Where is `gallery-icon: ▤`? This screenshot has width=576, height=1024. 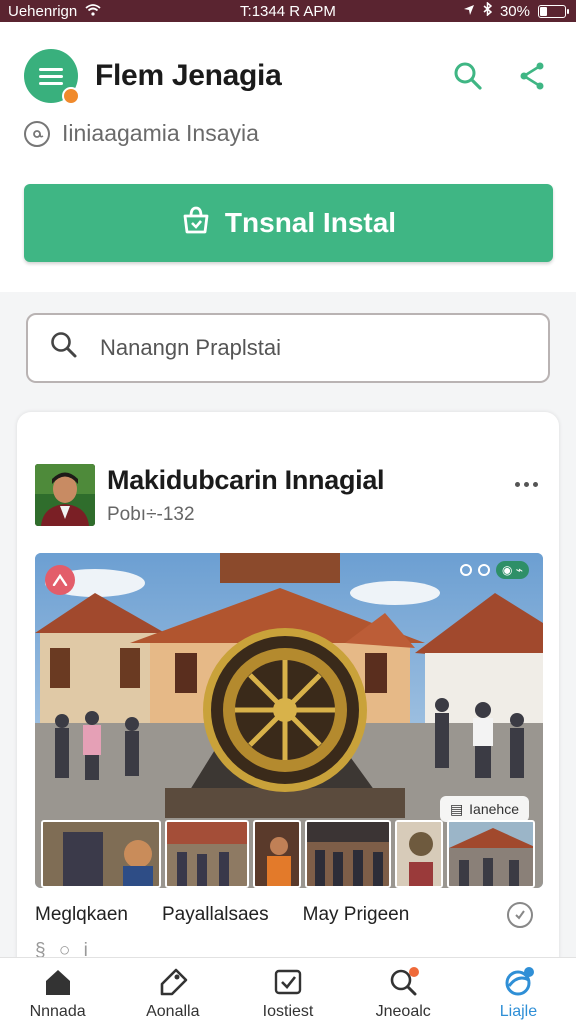
gallery-icon: ▤ is located at coordinates (456, 808).